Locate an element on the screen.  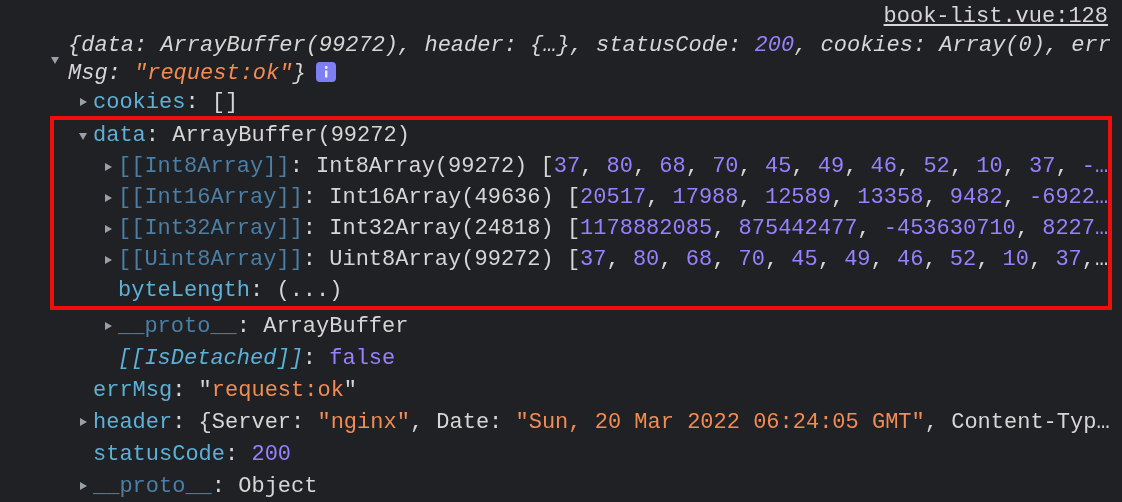
property-value: : [] is located at coordinates (212, 102).